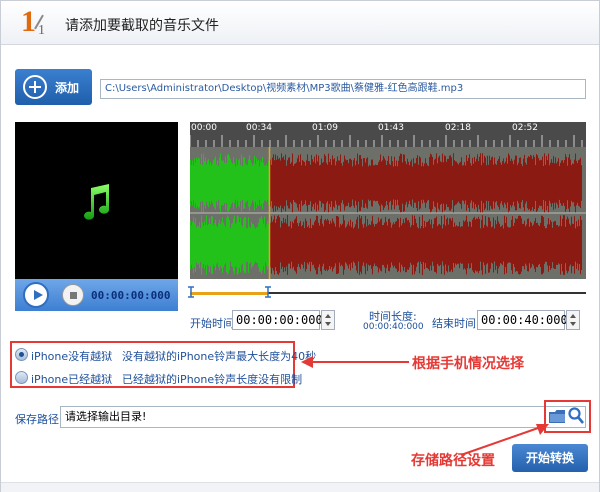  What do you see at coordinates (219, 356) in the screenshot?
I see `option-desc: 没有越狱的iPhone铃声最大长度为40秒` at bounding box center [219, 356].